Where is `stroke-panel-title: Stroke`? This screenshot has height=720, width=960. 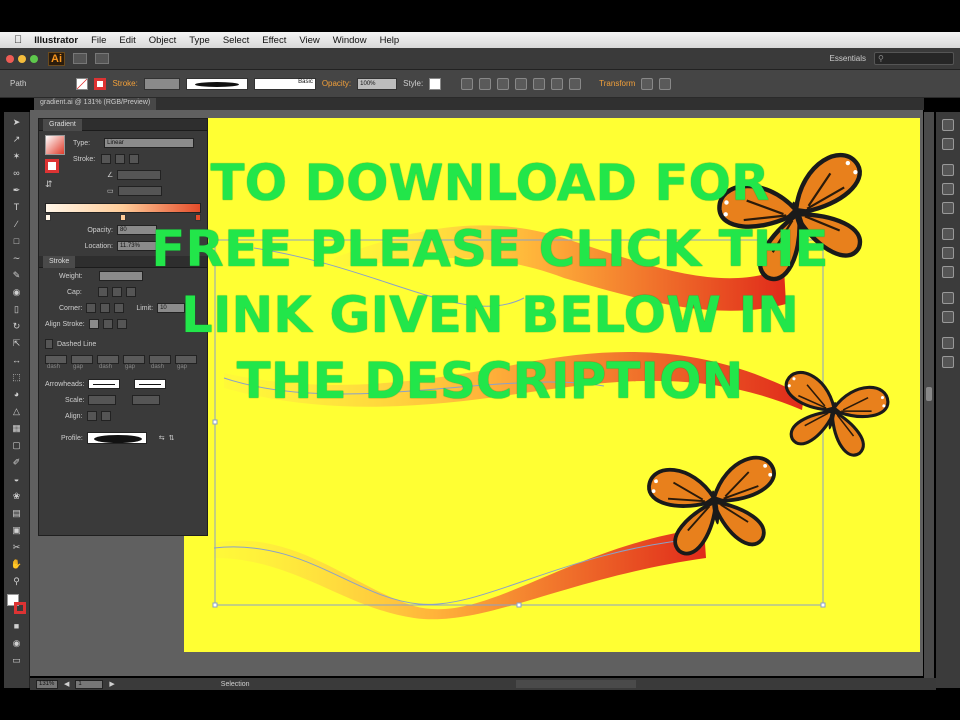
stroke-panel-title: Stroke is located at coordinates (59, 262).